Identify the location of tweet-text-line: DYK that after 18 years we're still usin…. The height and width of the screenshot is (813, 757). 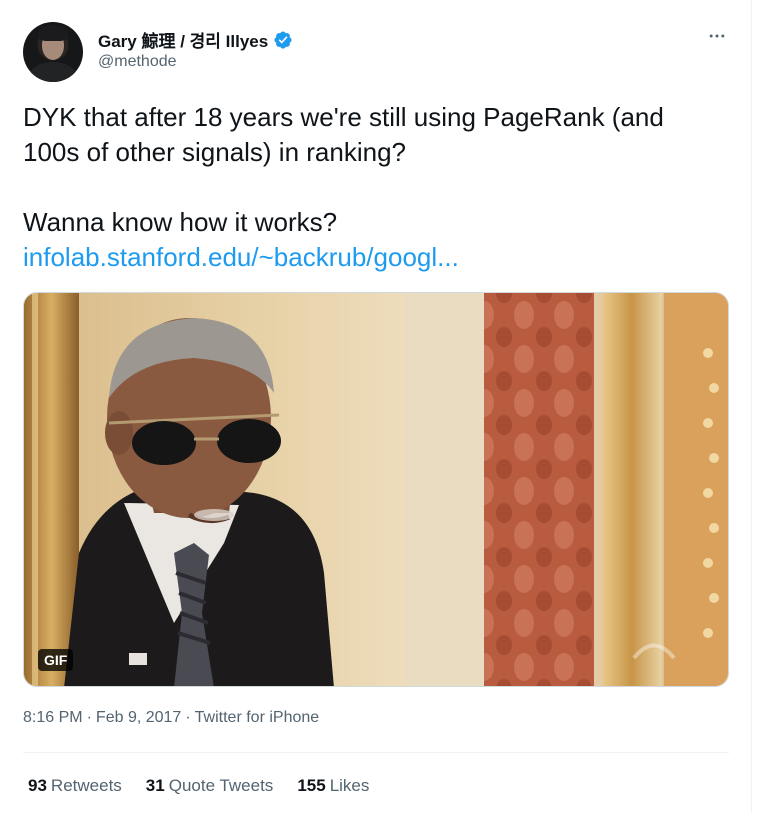
(343, 117).